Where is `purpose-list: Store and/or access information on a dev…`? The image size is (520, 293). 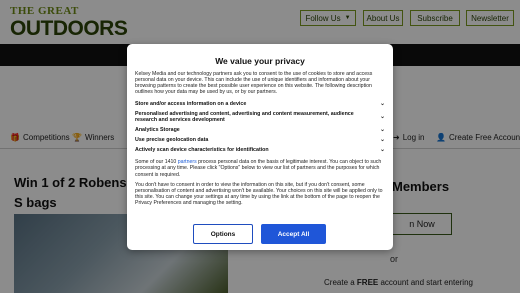 purpose-list: Store and/or access information on a dev… is located at coordinates (260, 127).